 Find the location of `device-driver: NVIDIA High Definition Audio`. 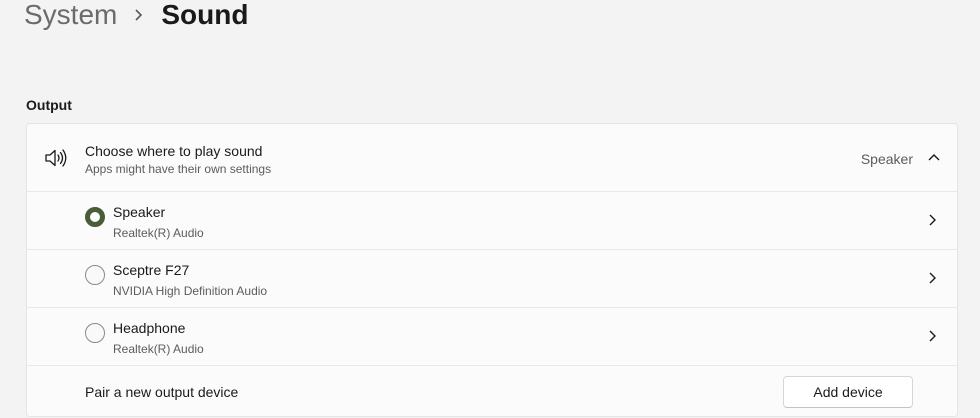

device-driver: NVIDIA High Definition Audio is located at coordinates (190, 291).